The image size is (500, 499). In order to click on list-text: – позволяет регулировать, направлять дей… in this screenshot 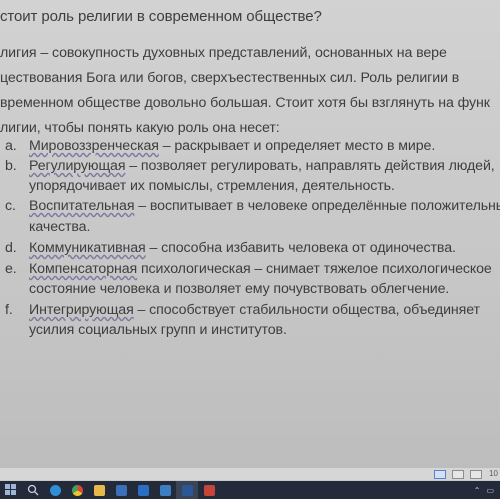, I will do `click(310, 166)`.